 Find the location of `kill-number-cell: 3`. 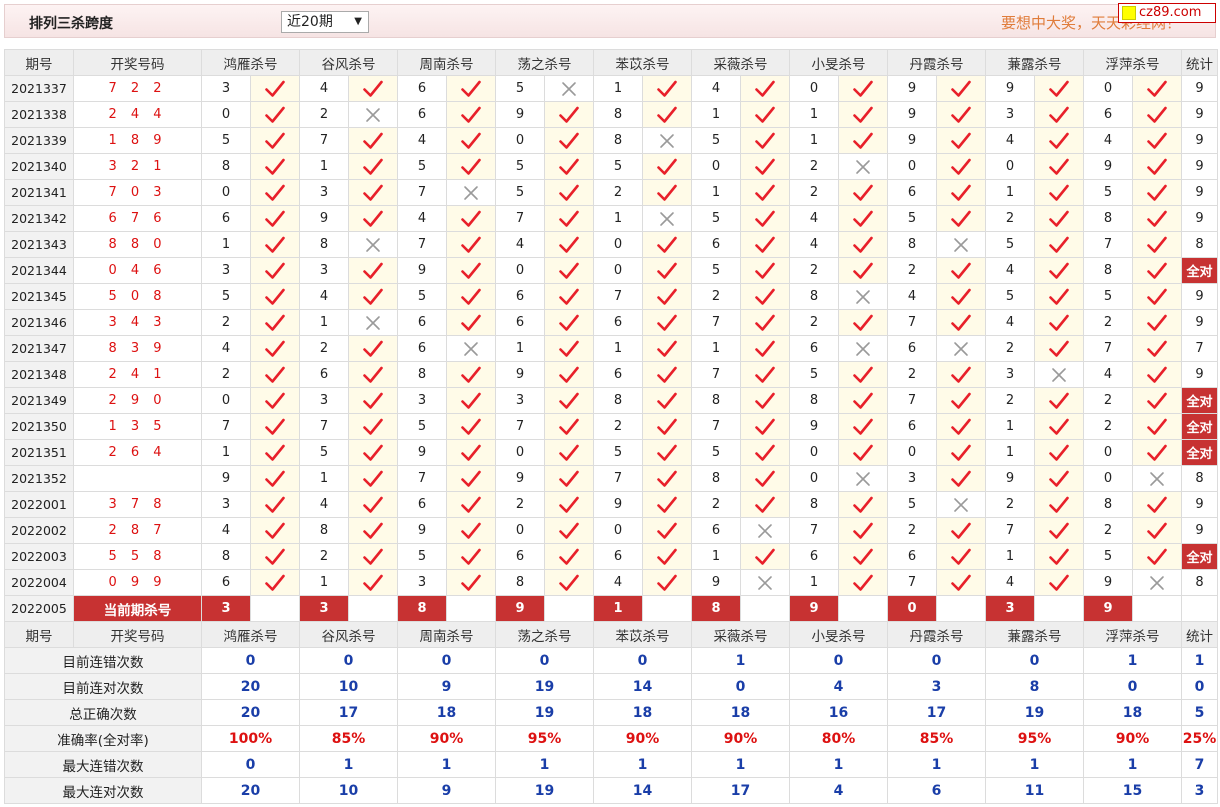

kill-number-cell: 3 is located at coordinates (422, 582).